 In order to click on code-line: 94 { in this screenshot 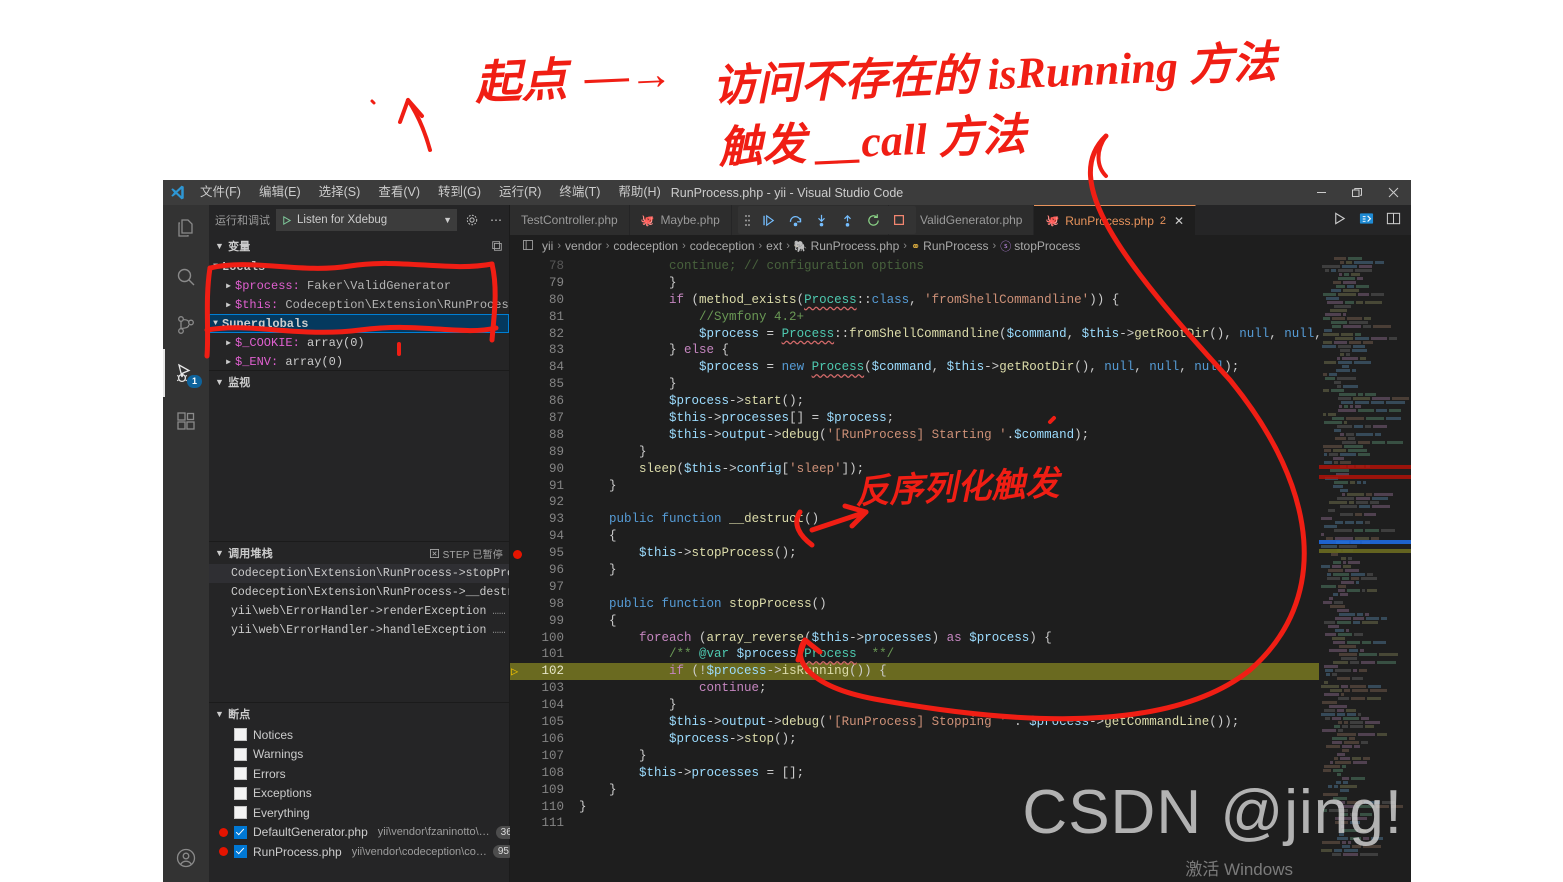, I will do `click(914, 536)`.